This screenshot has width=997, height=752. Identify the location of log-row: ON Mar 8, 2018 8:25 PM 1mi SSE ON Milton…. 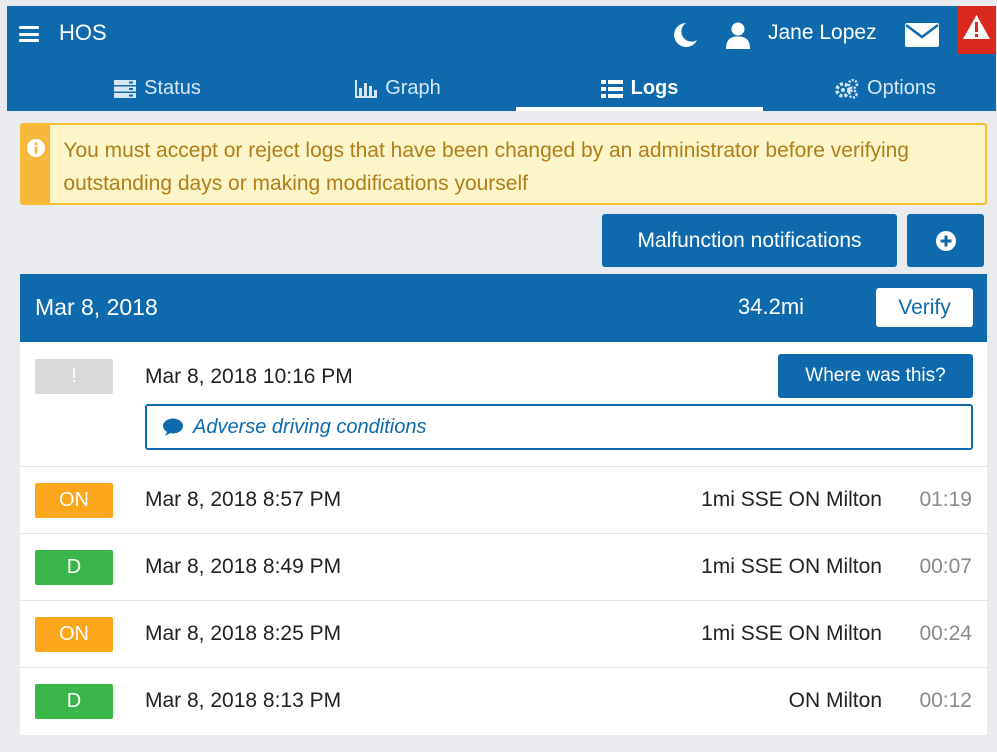
(503, 634).